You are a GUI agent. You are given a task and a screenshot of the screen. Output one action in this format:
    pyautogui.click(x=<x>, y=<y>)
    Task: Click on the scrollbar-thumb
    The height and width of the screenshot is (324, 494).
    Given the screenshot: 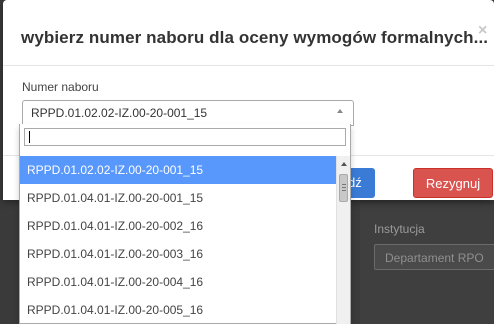 What is the action you would take?
    pyautogui.click(x=343, y=188)
    